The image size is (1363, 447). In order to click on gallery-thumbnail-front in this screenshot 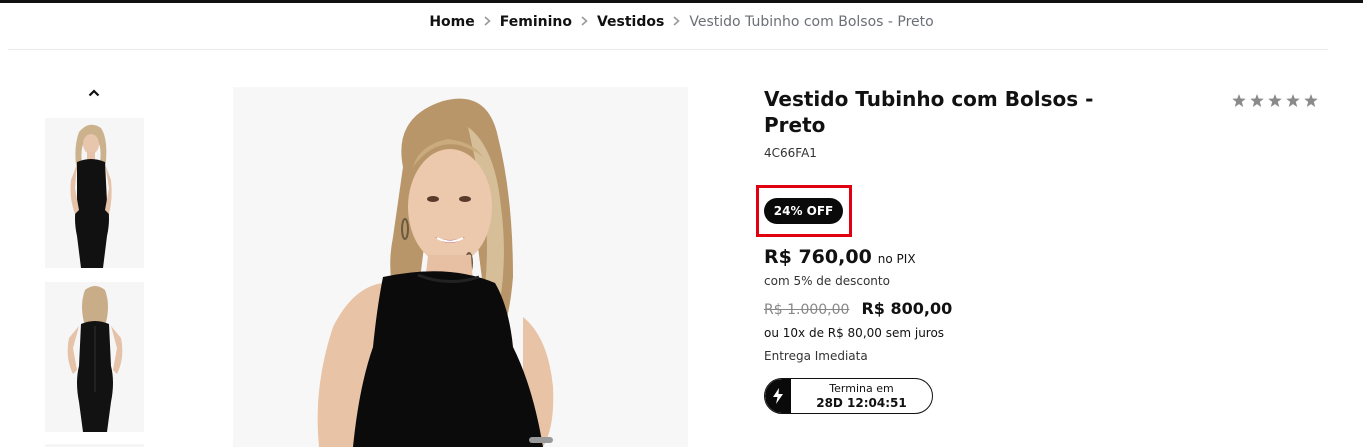, I will do `click(94, 193)`.